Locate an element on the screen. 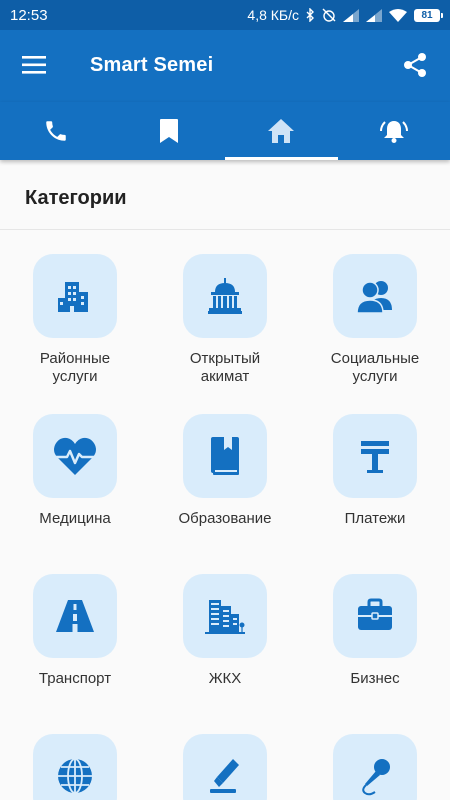 The height and width of the screenshot is (800, 450). category-education: Образование is located at coordinates (225, 471).